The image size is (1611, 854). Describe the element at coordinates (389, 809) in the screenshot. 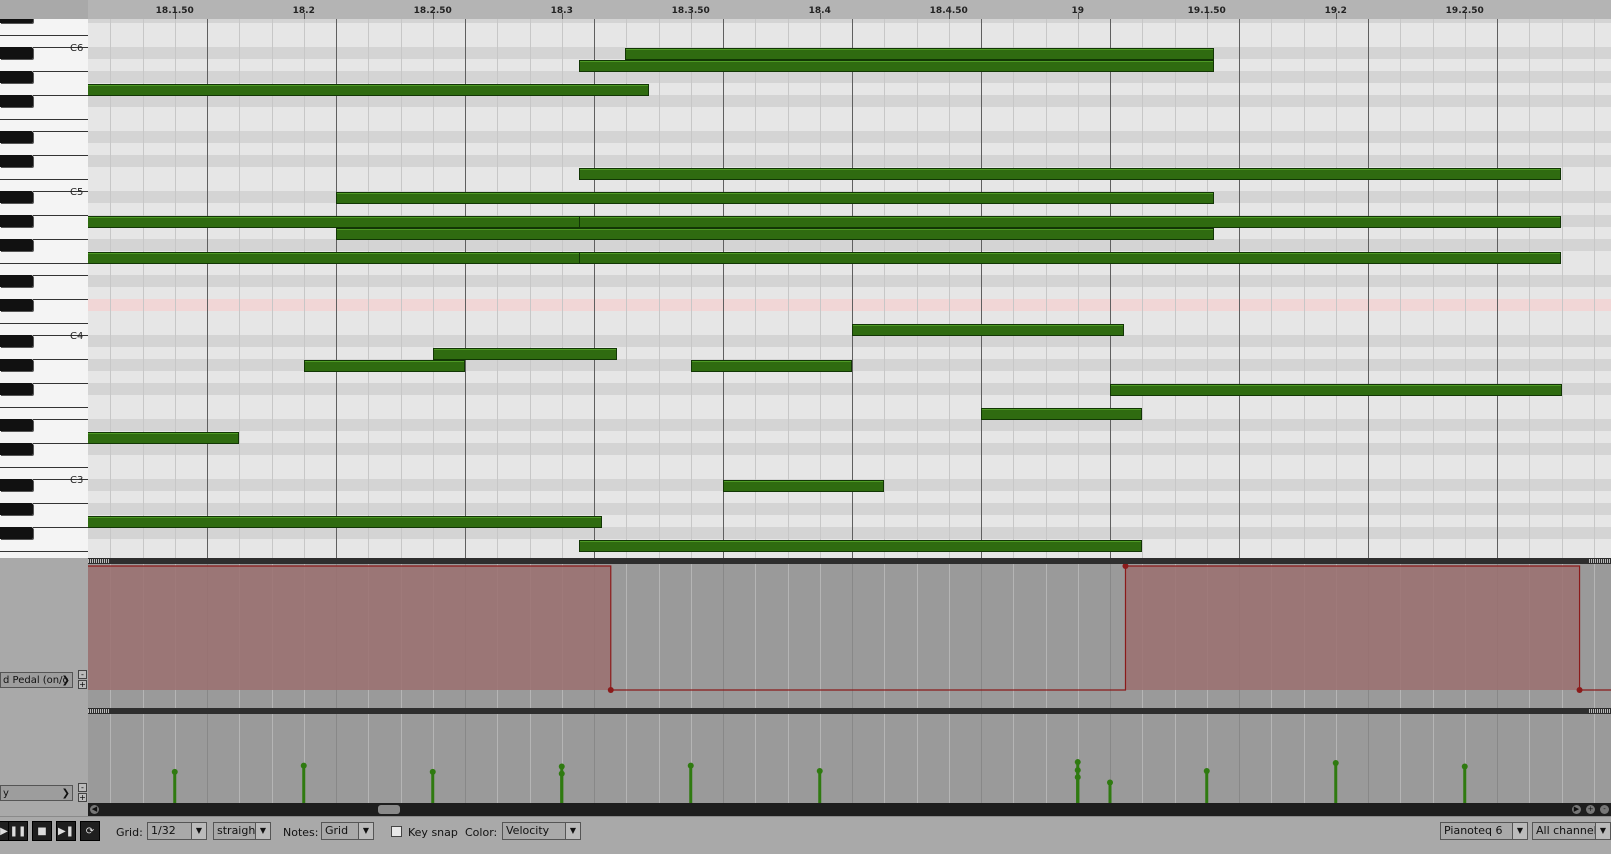

I see `scrollbar-thumb` at that location.